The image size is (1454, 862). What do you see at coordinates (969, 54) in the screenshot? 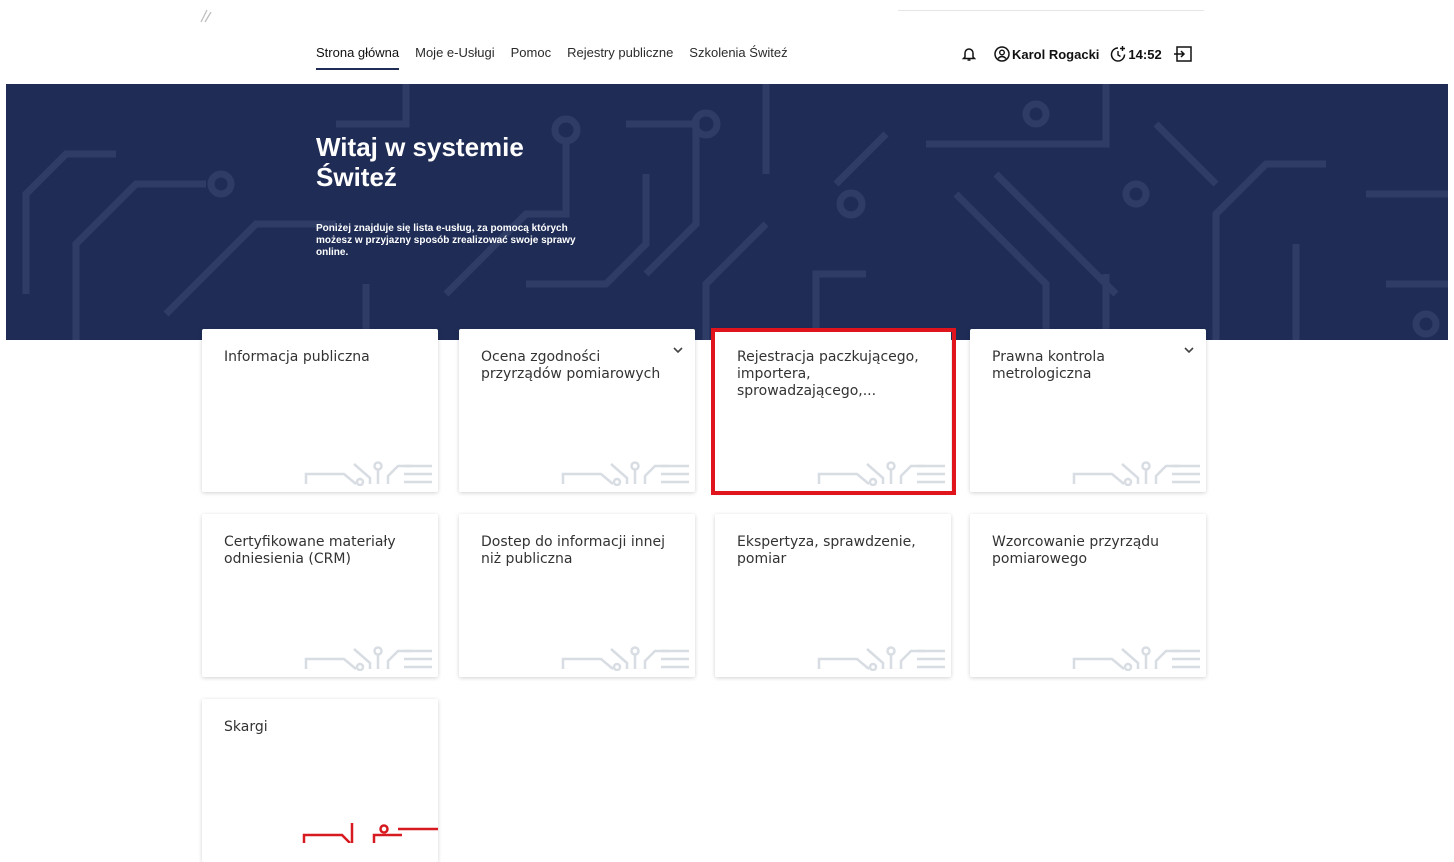
I see `bell-icon` at bounding box center [969, 54].